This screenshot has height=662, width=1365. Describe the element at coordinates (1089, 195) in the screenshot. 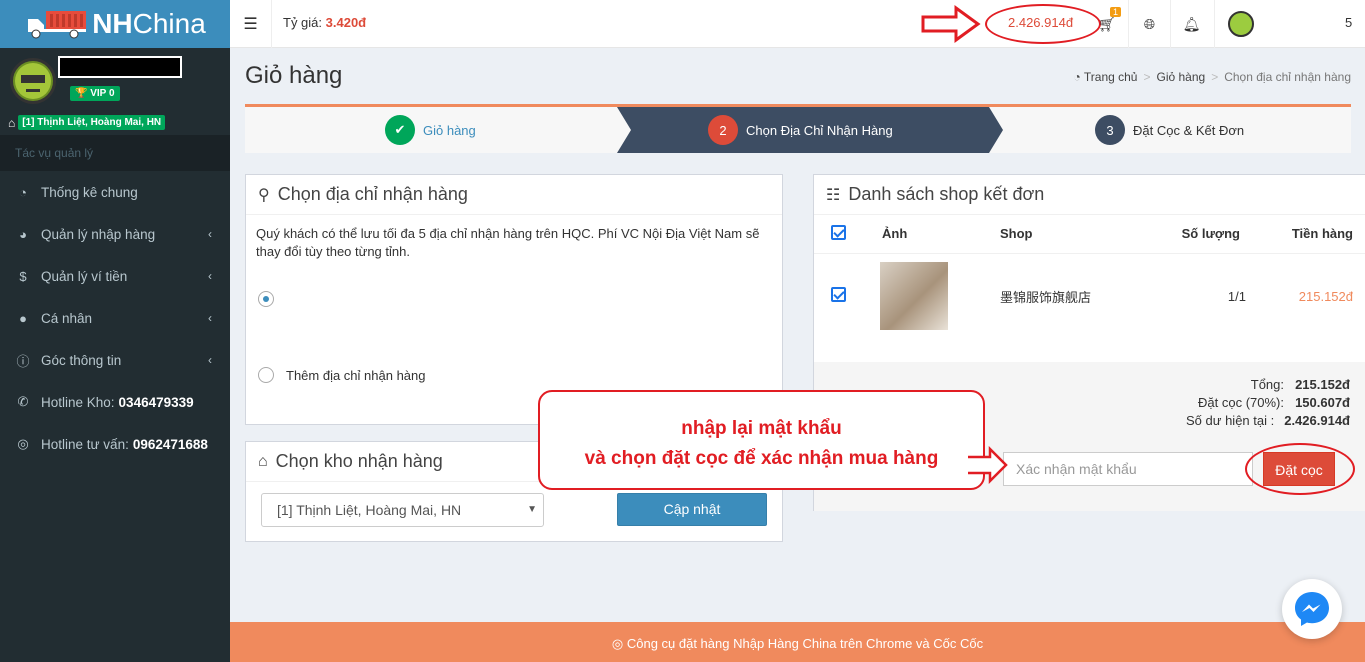

I see `shop-list-header: ☷ Danh sách shop kết đơn` at that location.